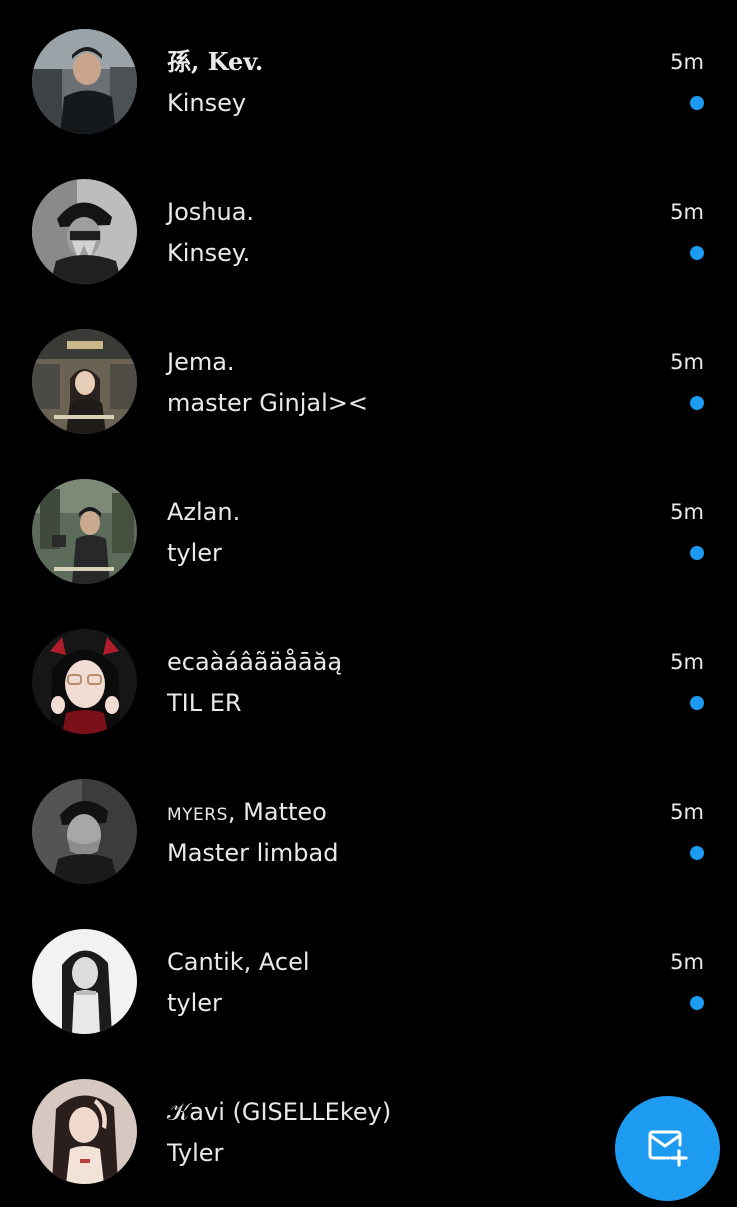 The image size is (737, 1207). I want to click on name-prefix: 孫,, so click(187, 61).